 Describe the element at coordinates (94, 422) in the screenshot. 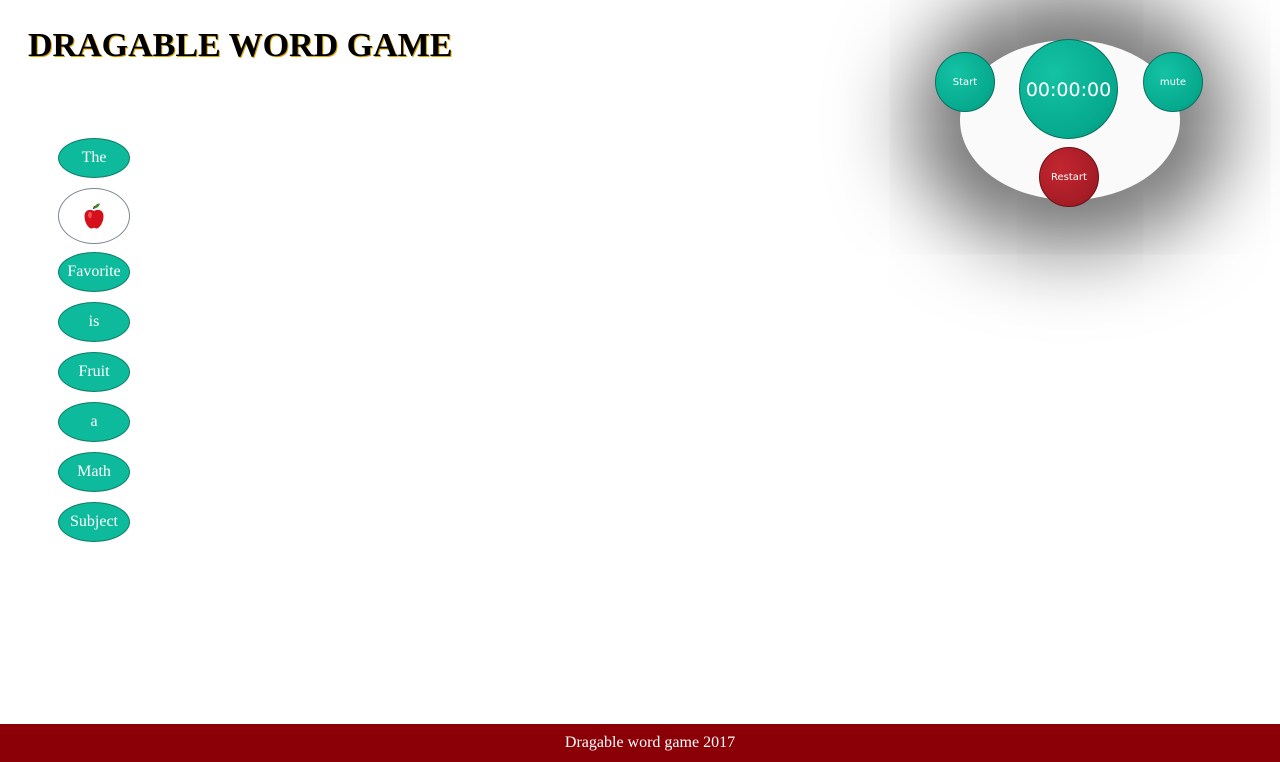

I see `word-tile-a: a` at that location.